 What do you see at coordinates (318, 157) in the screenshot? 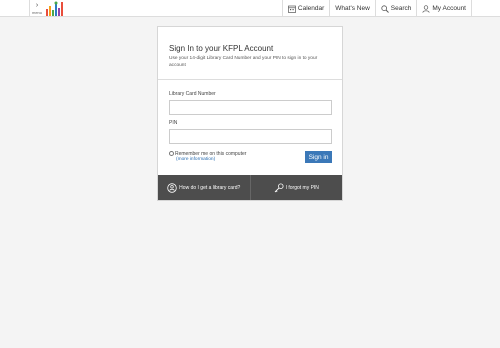
I see `signin-button: Sign in` at bounding box center [318, 157].